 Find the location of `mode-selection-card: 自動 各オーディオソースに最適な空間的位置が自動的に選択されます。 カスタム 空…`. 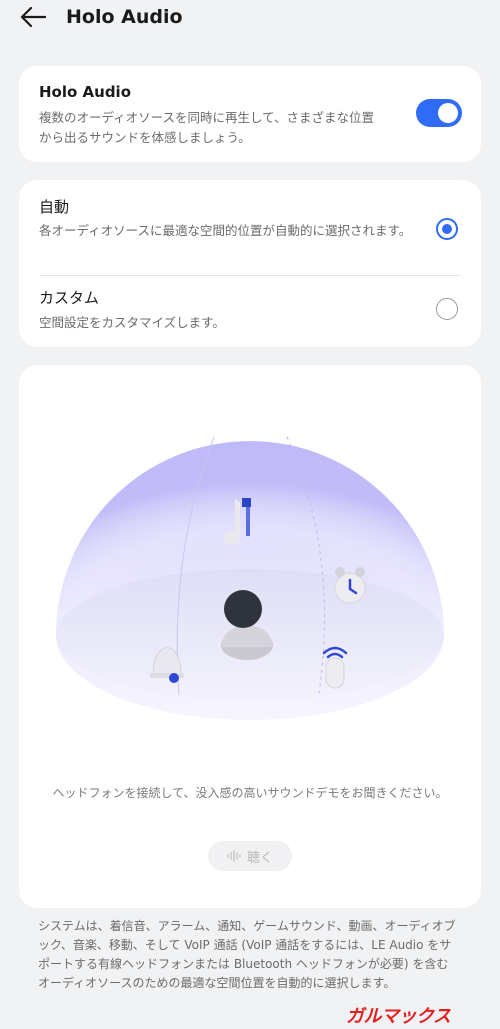

mode-selection-card: 自動 各オーディオソースに最適な空間的位置が自動的に選択されます。 カスタム 空… is located at coordinates (250, 263).